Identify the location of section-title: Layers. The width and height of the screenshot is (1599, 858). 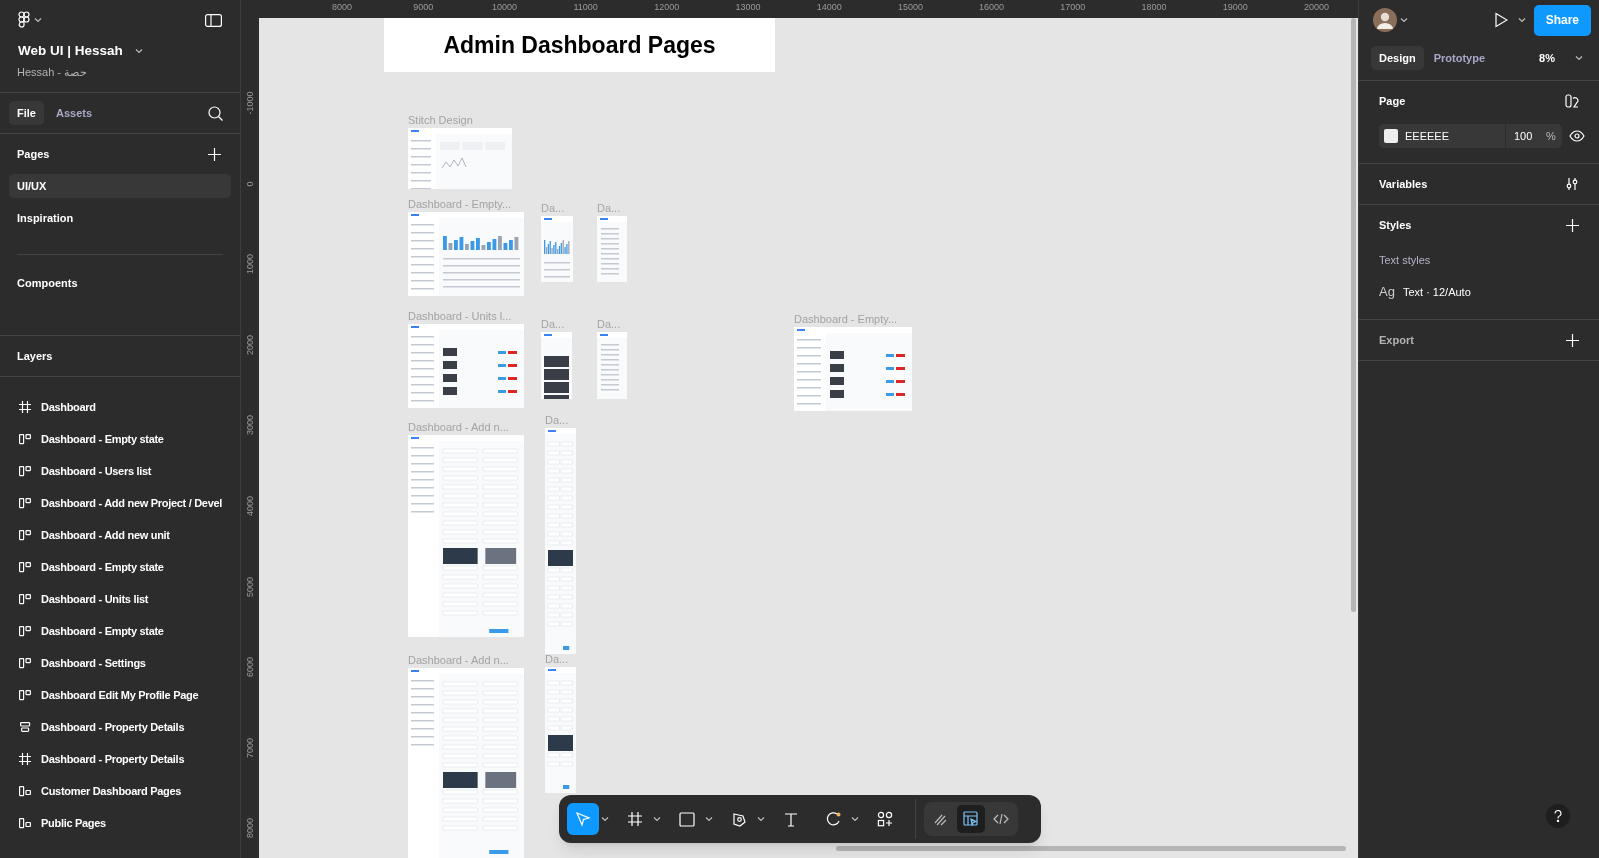
(35, 356).